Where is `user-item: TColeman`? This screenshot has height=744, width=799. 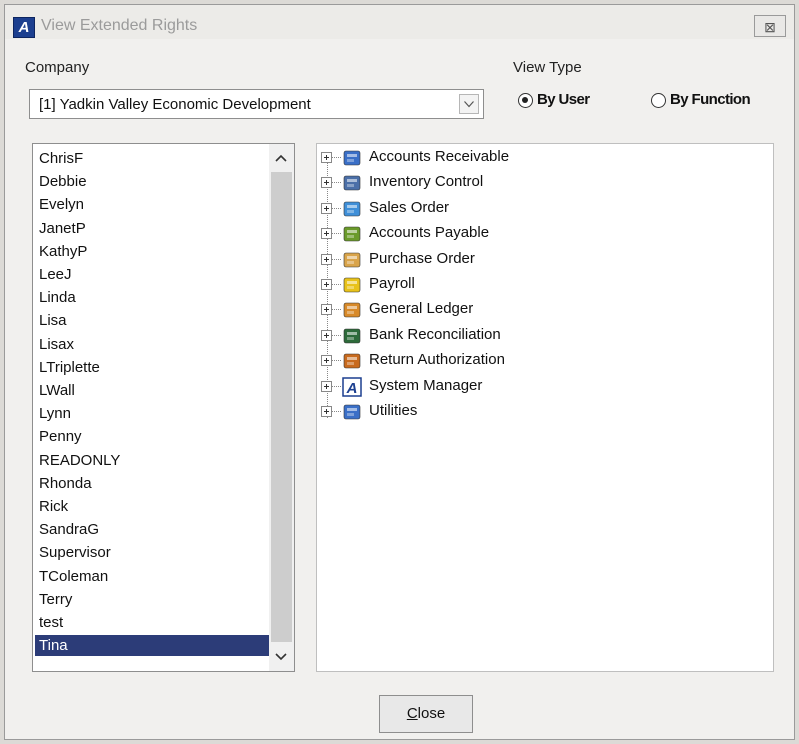
user-item: TColeman is located at coordinates (152, 576).